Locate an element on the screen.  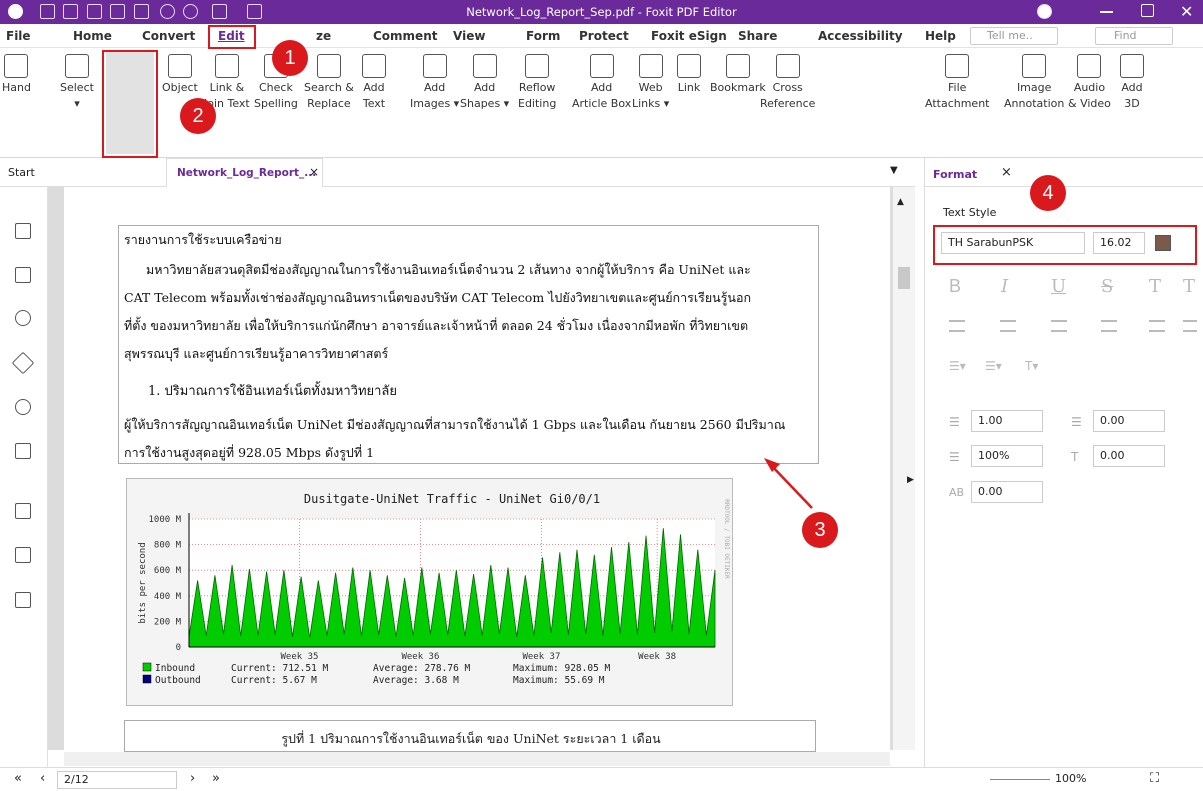
horizontal-scrollbar is located at coordinates (477, 759).